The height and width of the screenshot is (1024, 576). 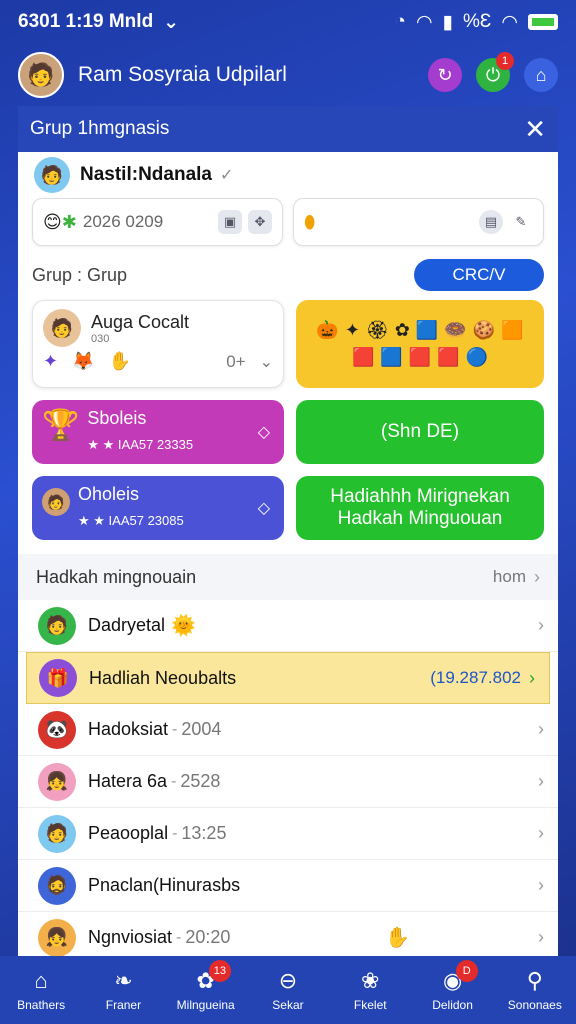 What do you see at coordinates (477, 21) in the screenshot?
I see `battery-text: %Ɛ` at bounding box center [477, 21].